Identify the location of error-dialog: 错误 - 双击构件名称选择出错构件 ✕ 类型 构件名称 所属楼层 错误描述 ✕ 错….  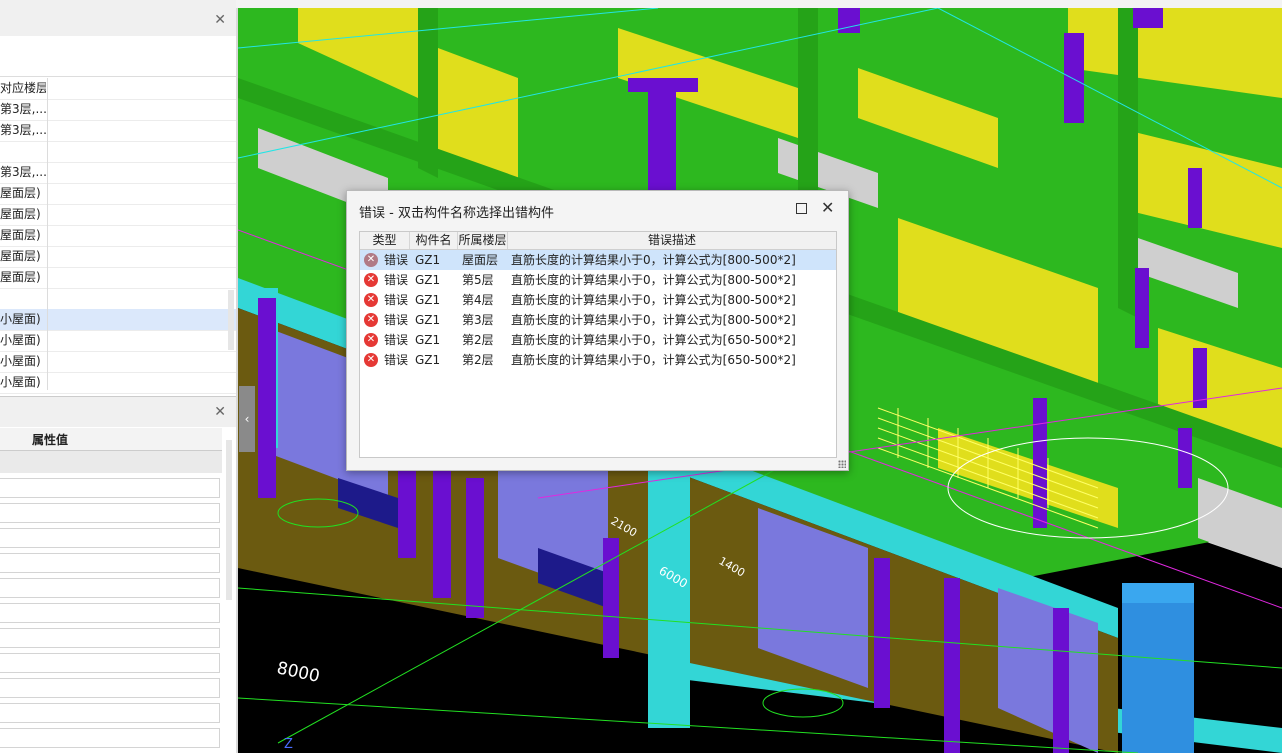
(597, 330).